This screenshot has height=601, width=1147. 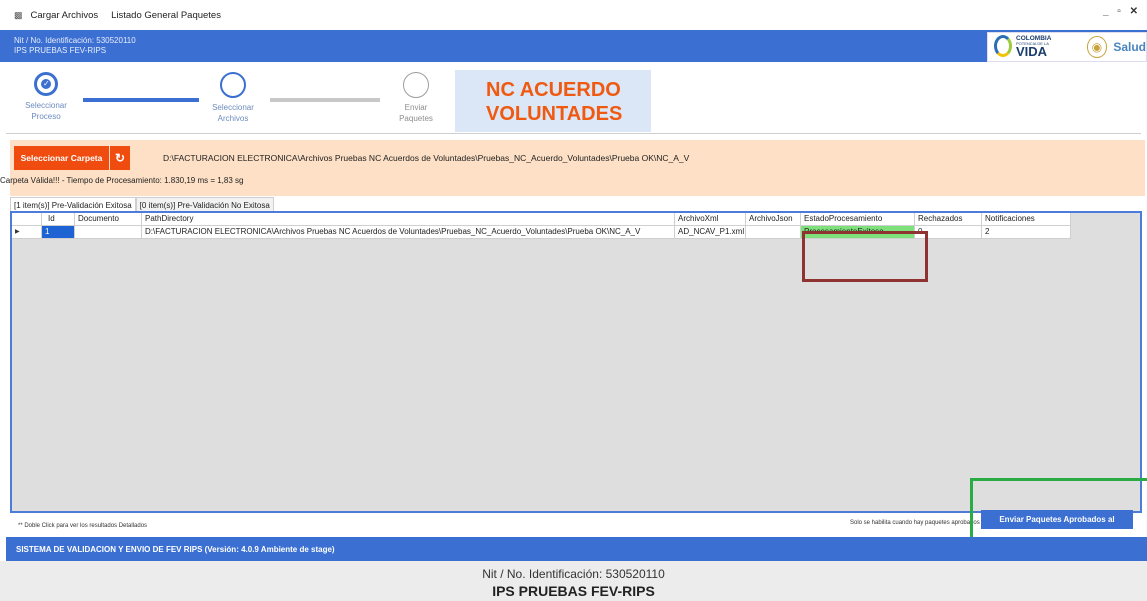 What do you see at coordinates (948, 219) in the screenshot?
I see `column-header-rechazados: Rechazados` at bounding box center [948, 219].